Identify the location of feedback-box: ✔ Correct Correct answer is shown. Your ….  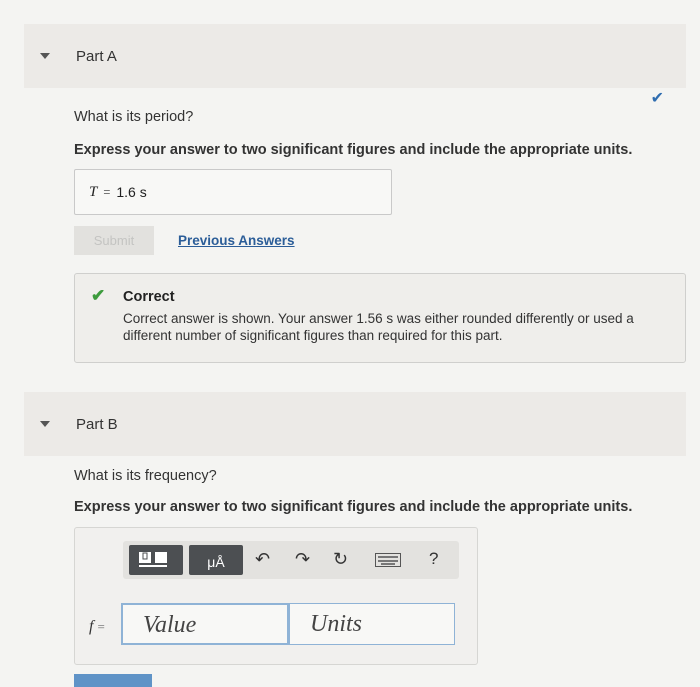
(380, 318).